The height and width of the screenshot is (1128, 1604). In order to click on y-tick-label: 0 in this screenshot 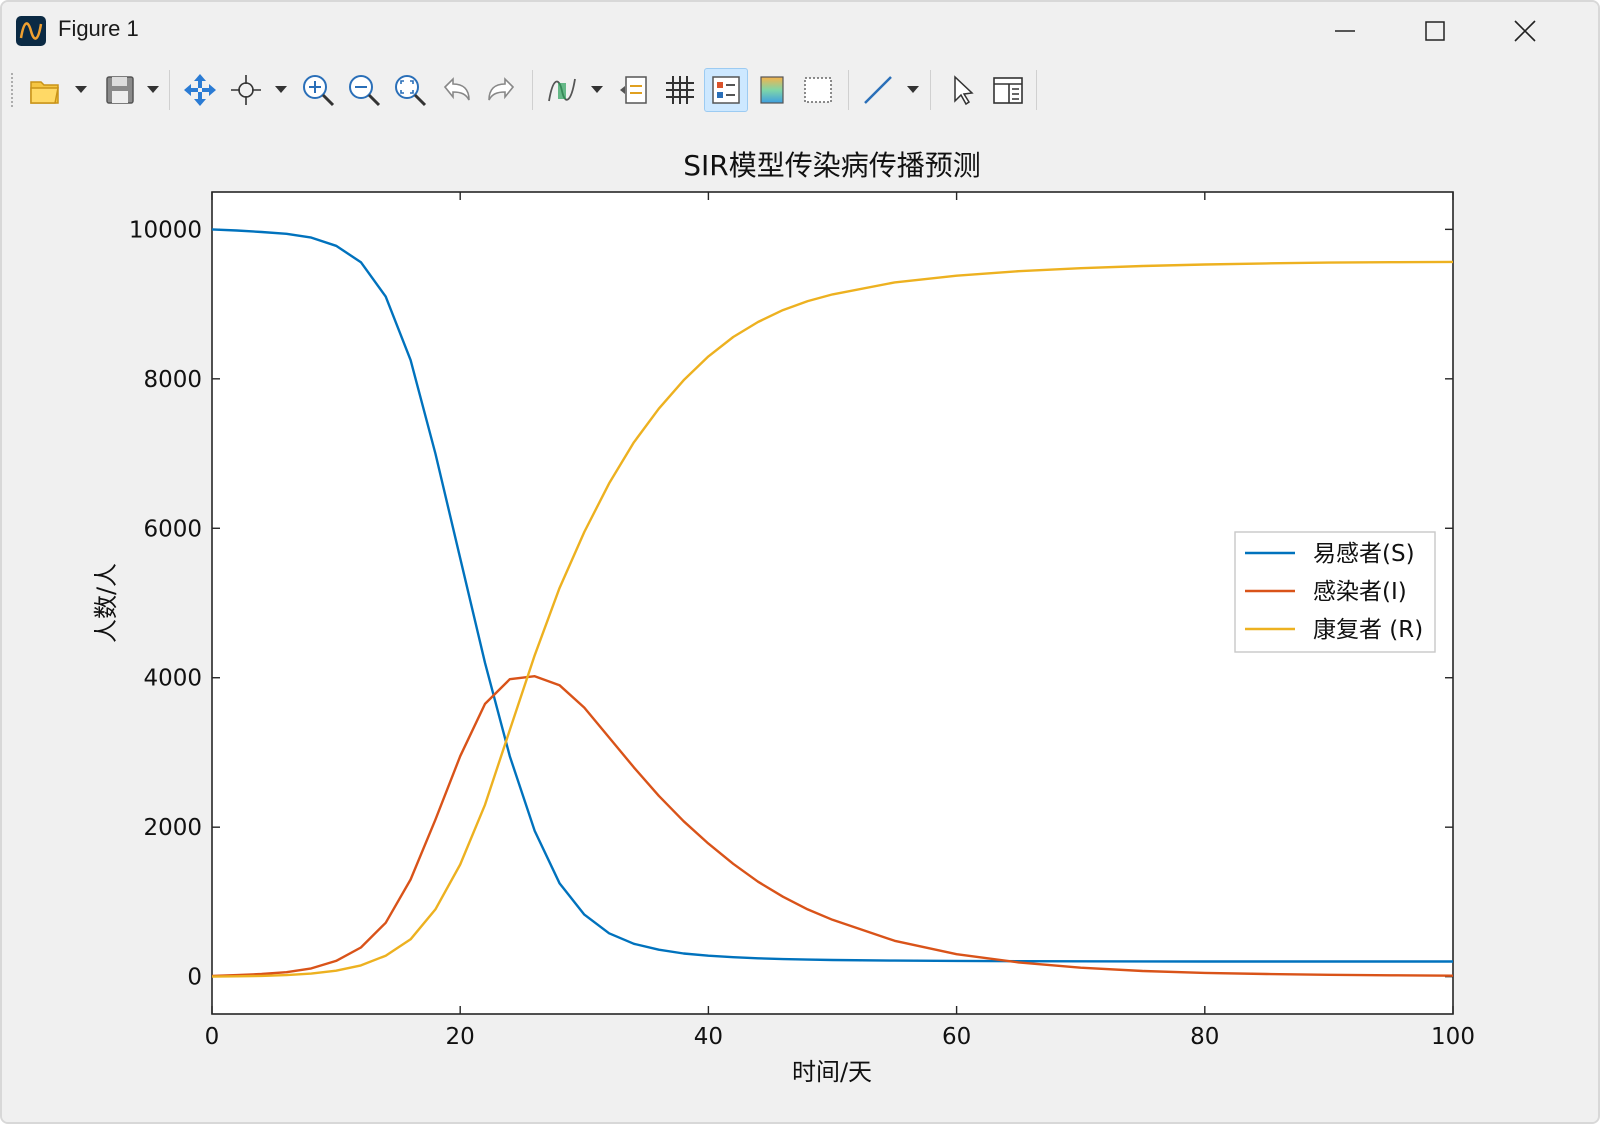, I will do `click(194, 978)`.